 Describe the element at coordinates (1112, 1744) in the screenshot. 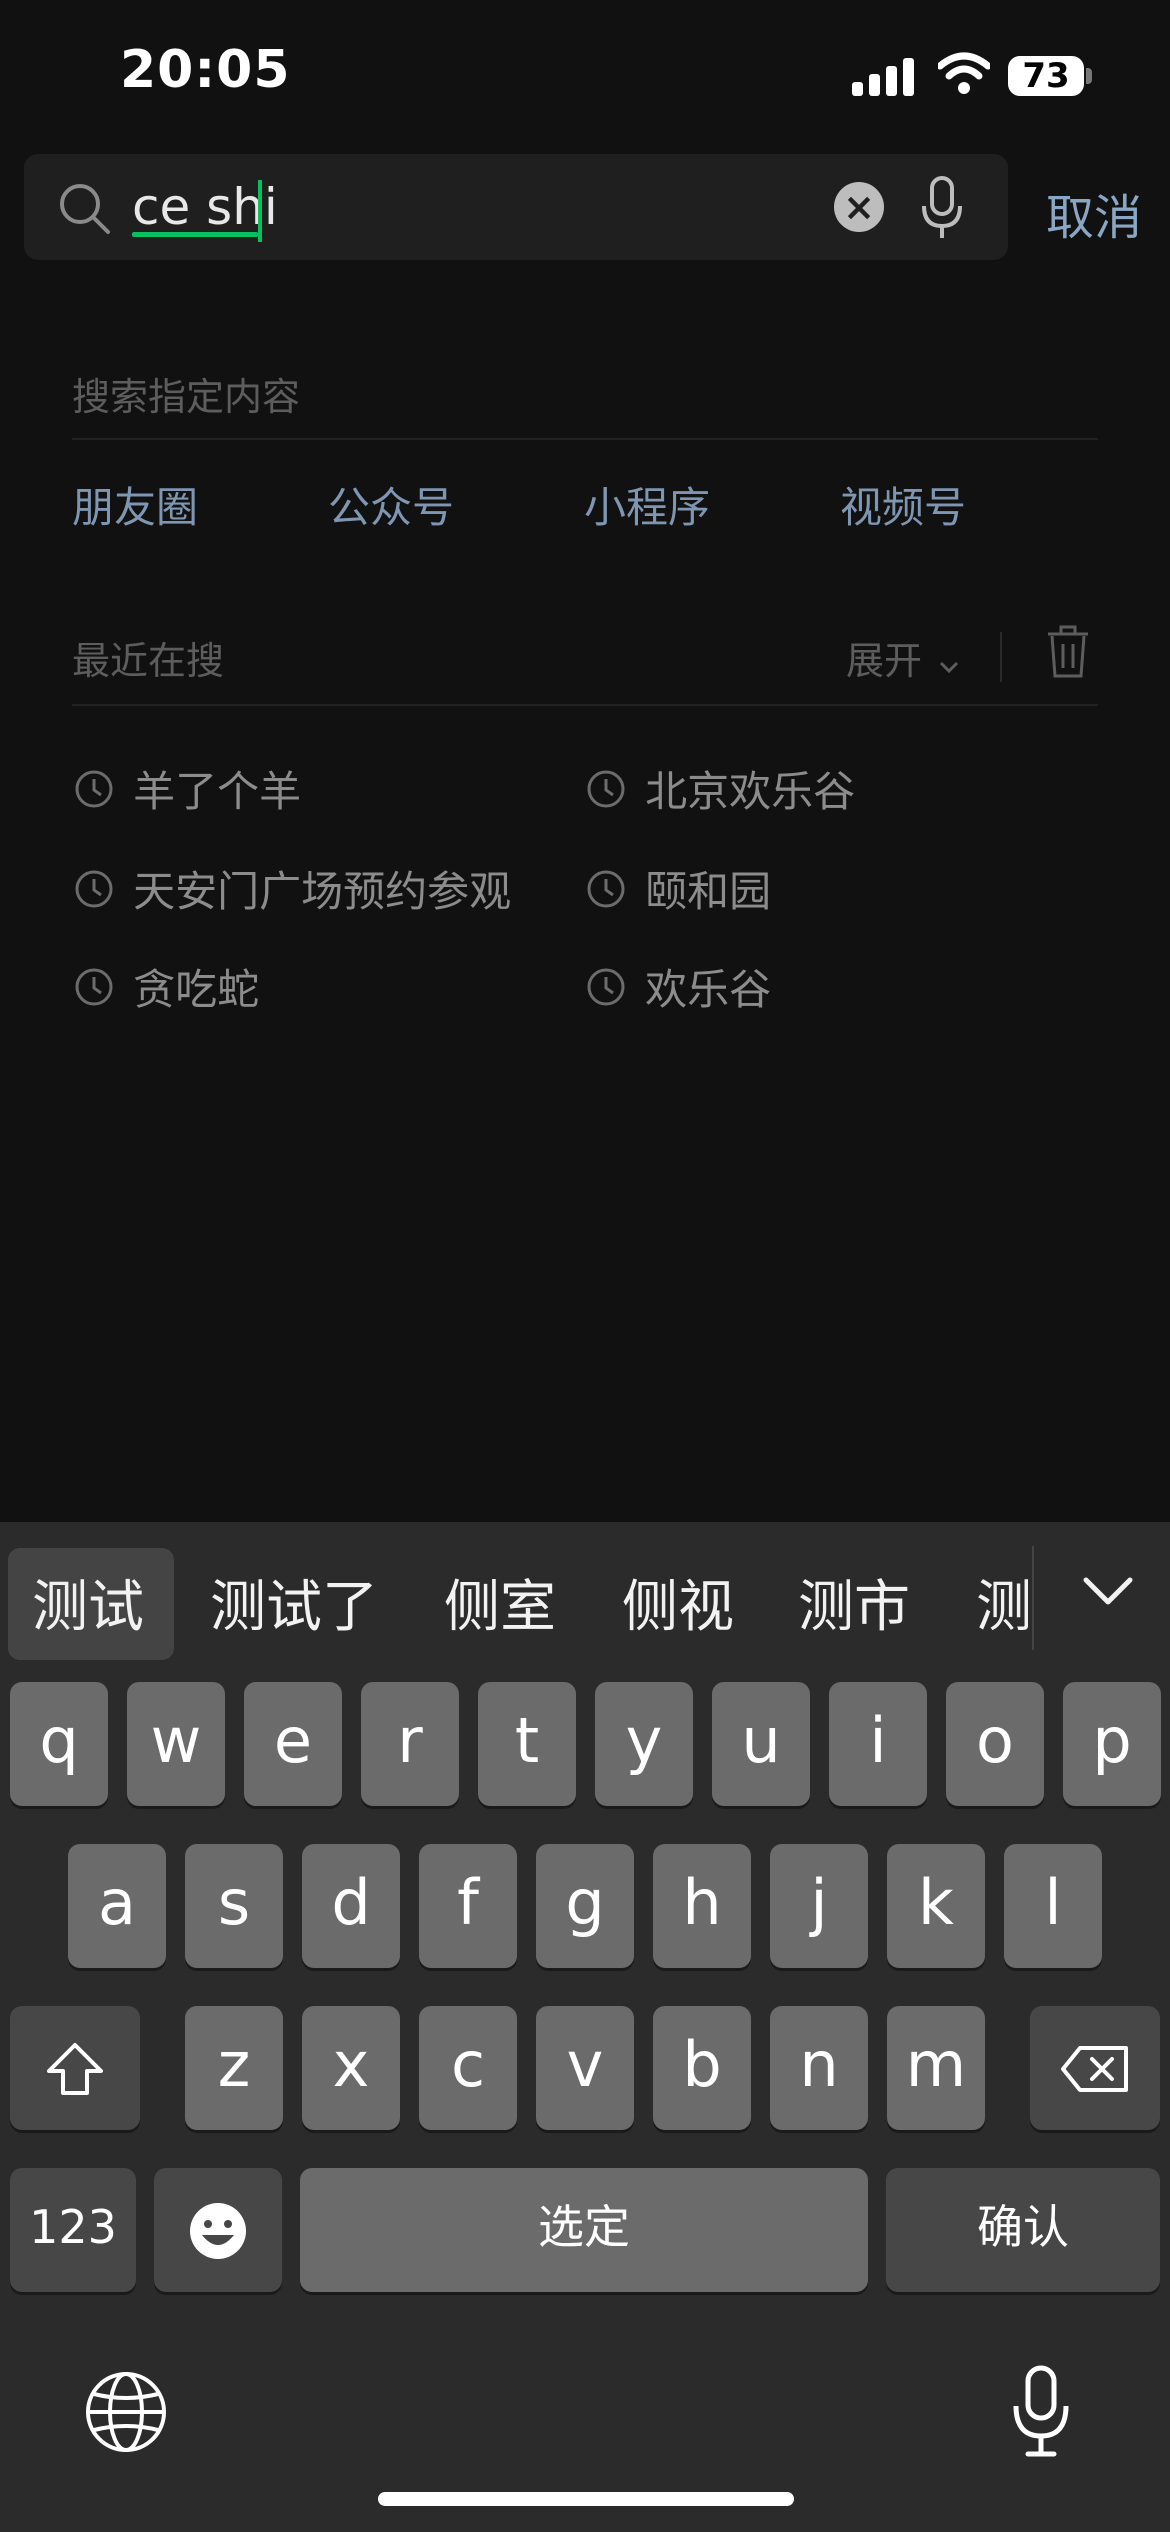

I see `key-p: p` at that location.